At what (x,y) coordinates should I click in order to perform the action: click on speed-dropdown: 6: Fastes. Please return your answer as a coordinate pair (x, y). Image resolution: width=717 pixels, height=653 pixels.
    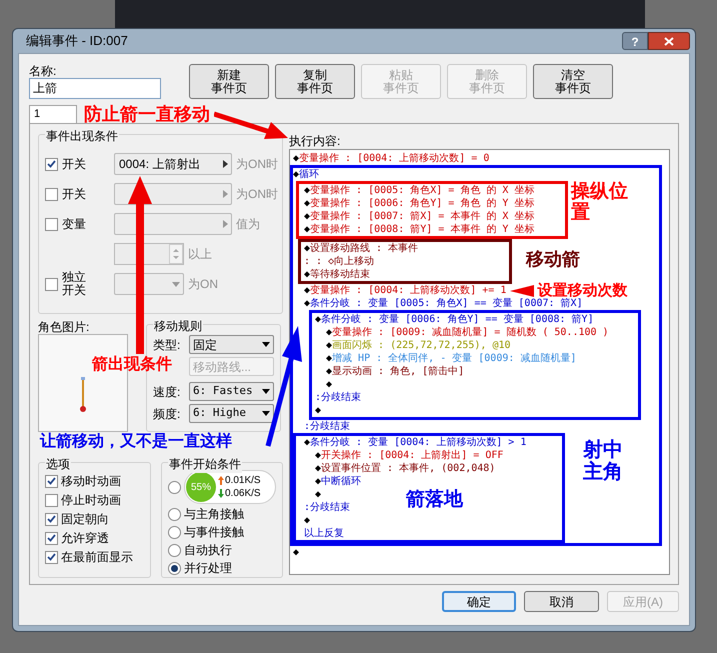
    Looking at the image, I should click on (231, 391).